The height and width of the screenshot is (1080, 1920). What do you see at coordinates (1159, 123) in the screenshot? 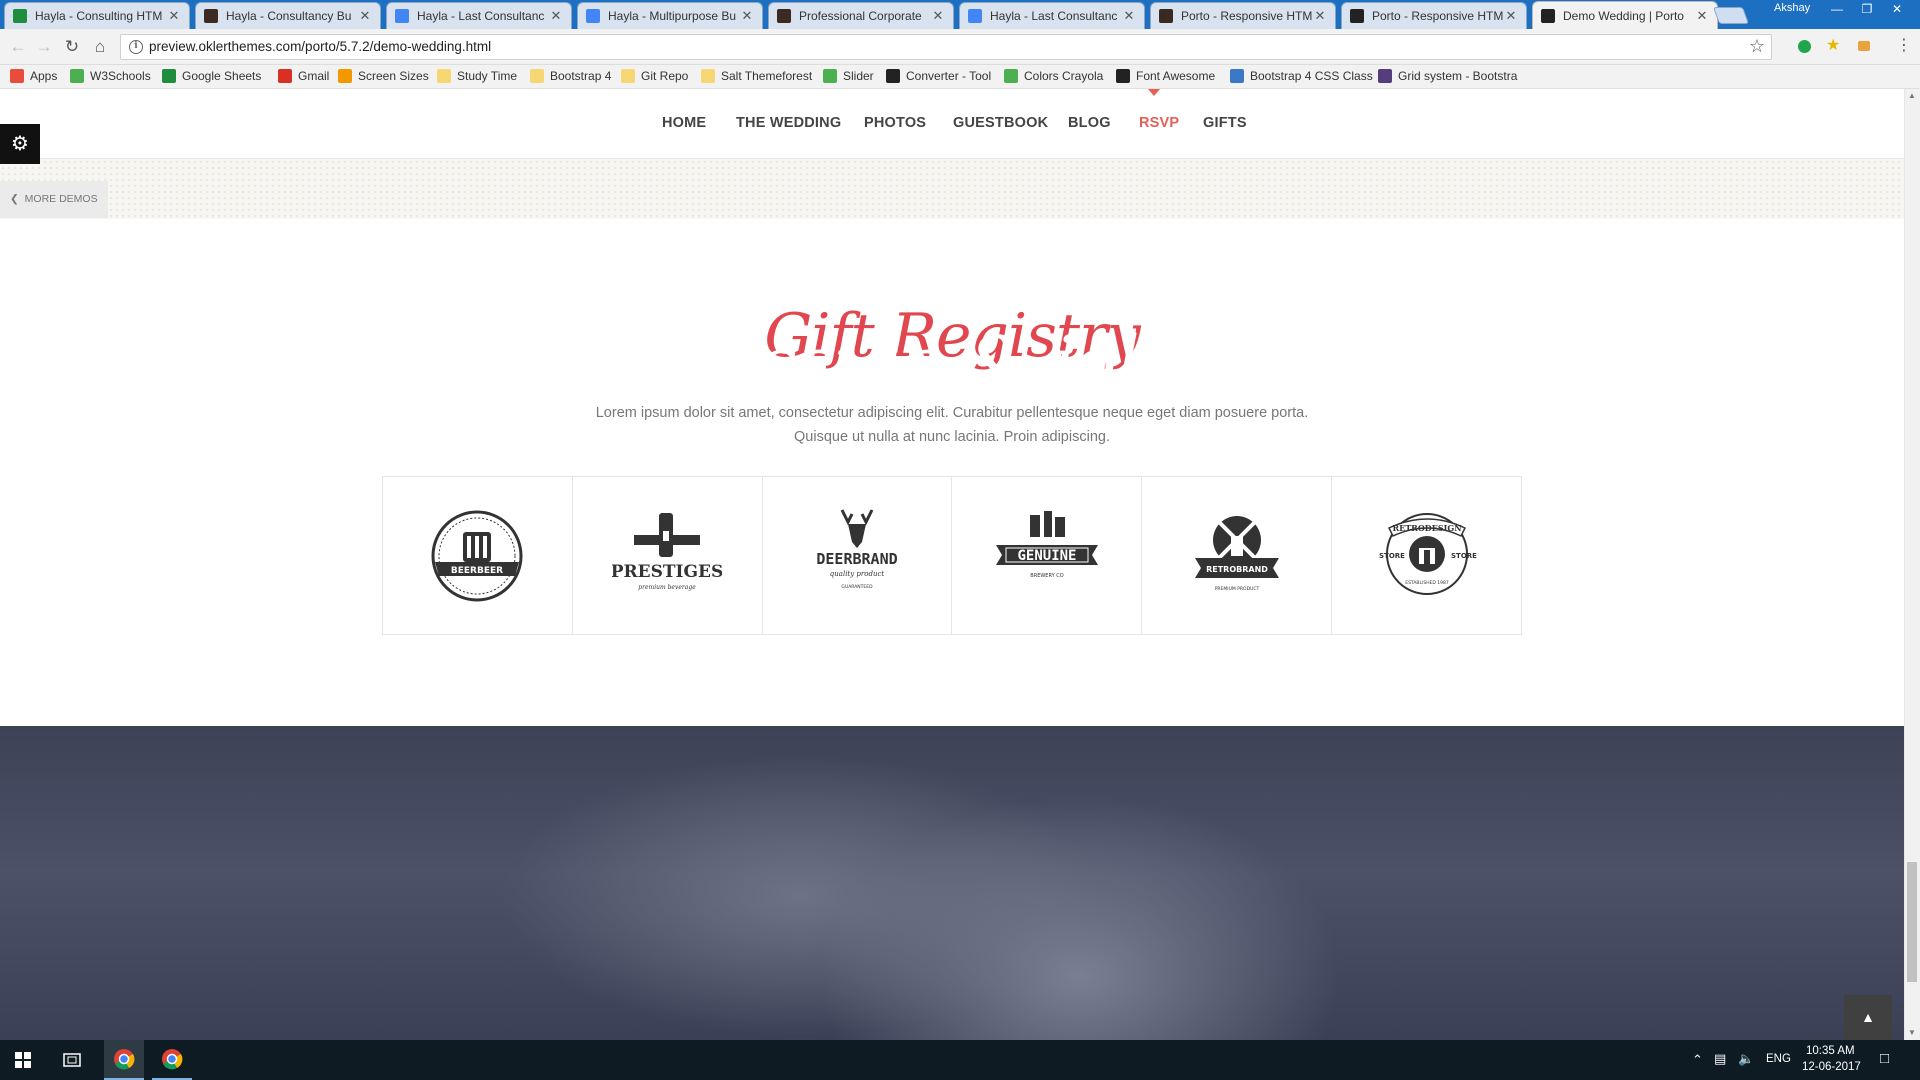
I see `nav-item-rsvp: RSVP` at bounding box center [1159, 123].